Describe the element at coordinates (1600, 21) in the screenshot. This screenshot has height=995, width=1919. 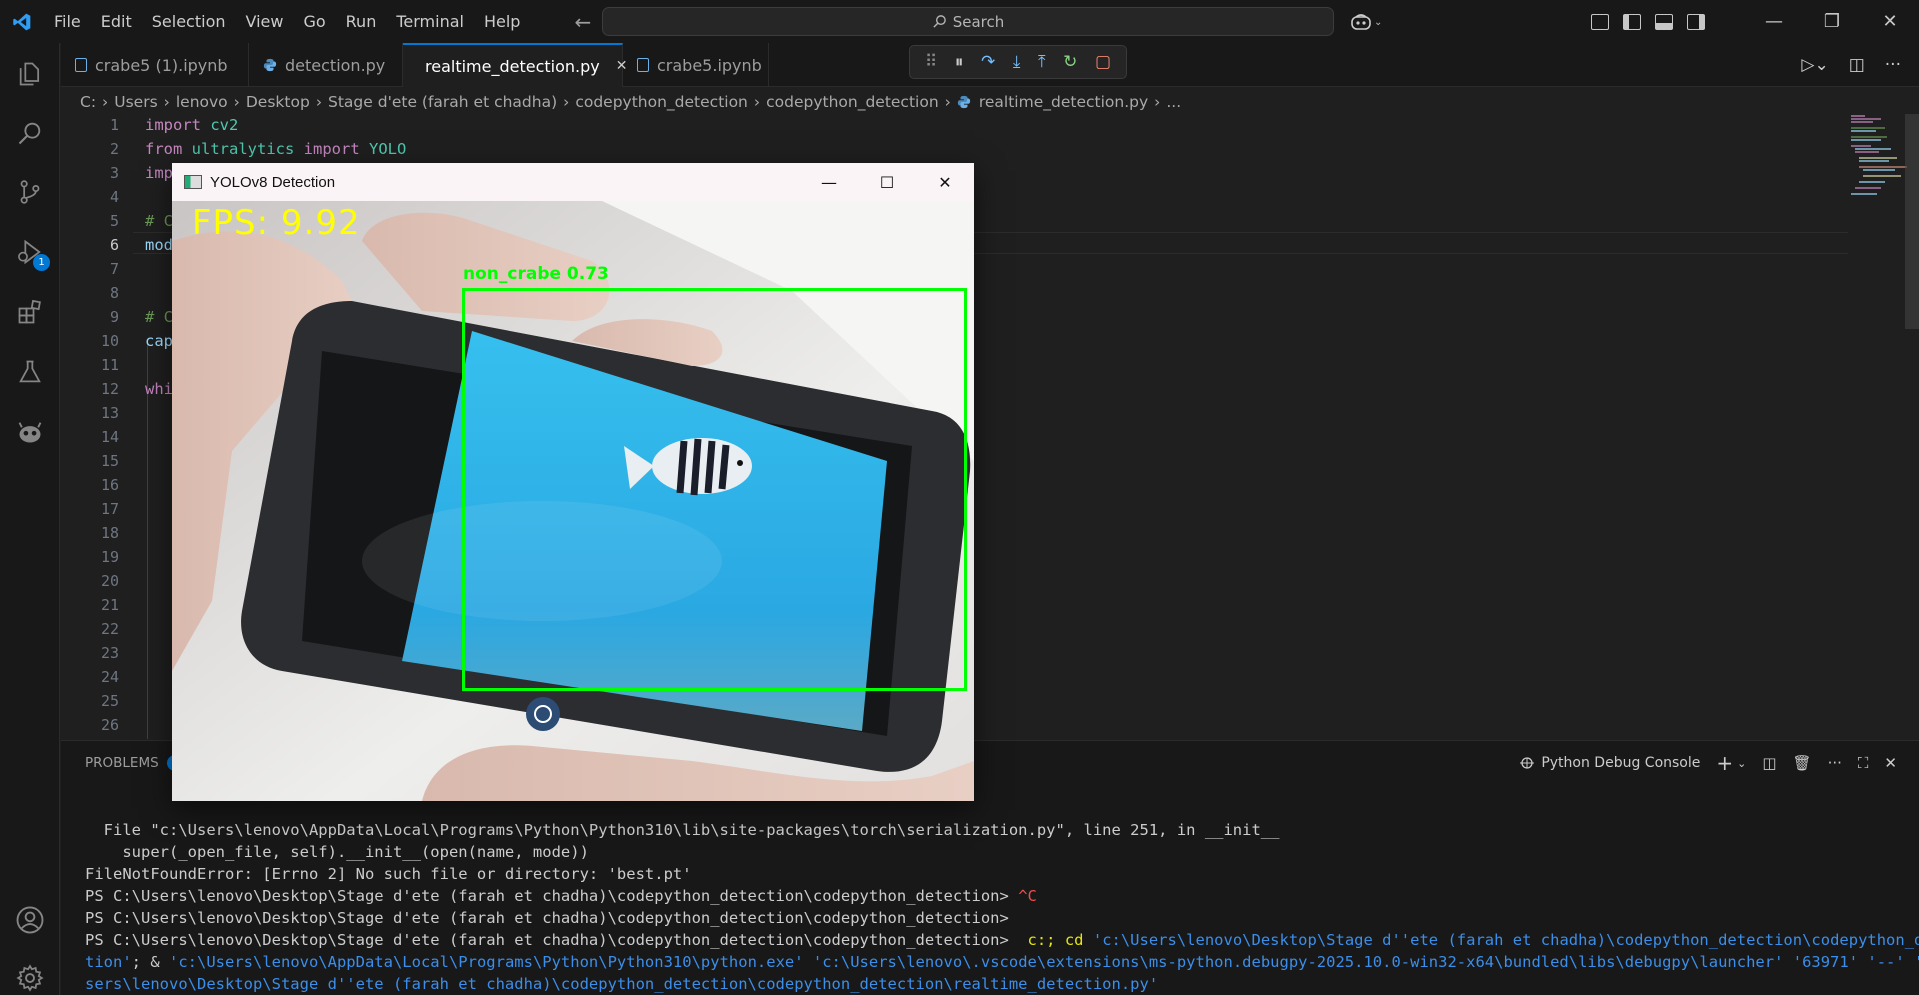
I see `customize-layout-icon` at that location.